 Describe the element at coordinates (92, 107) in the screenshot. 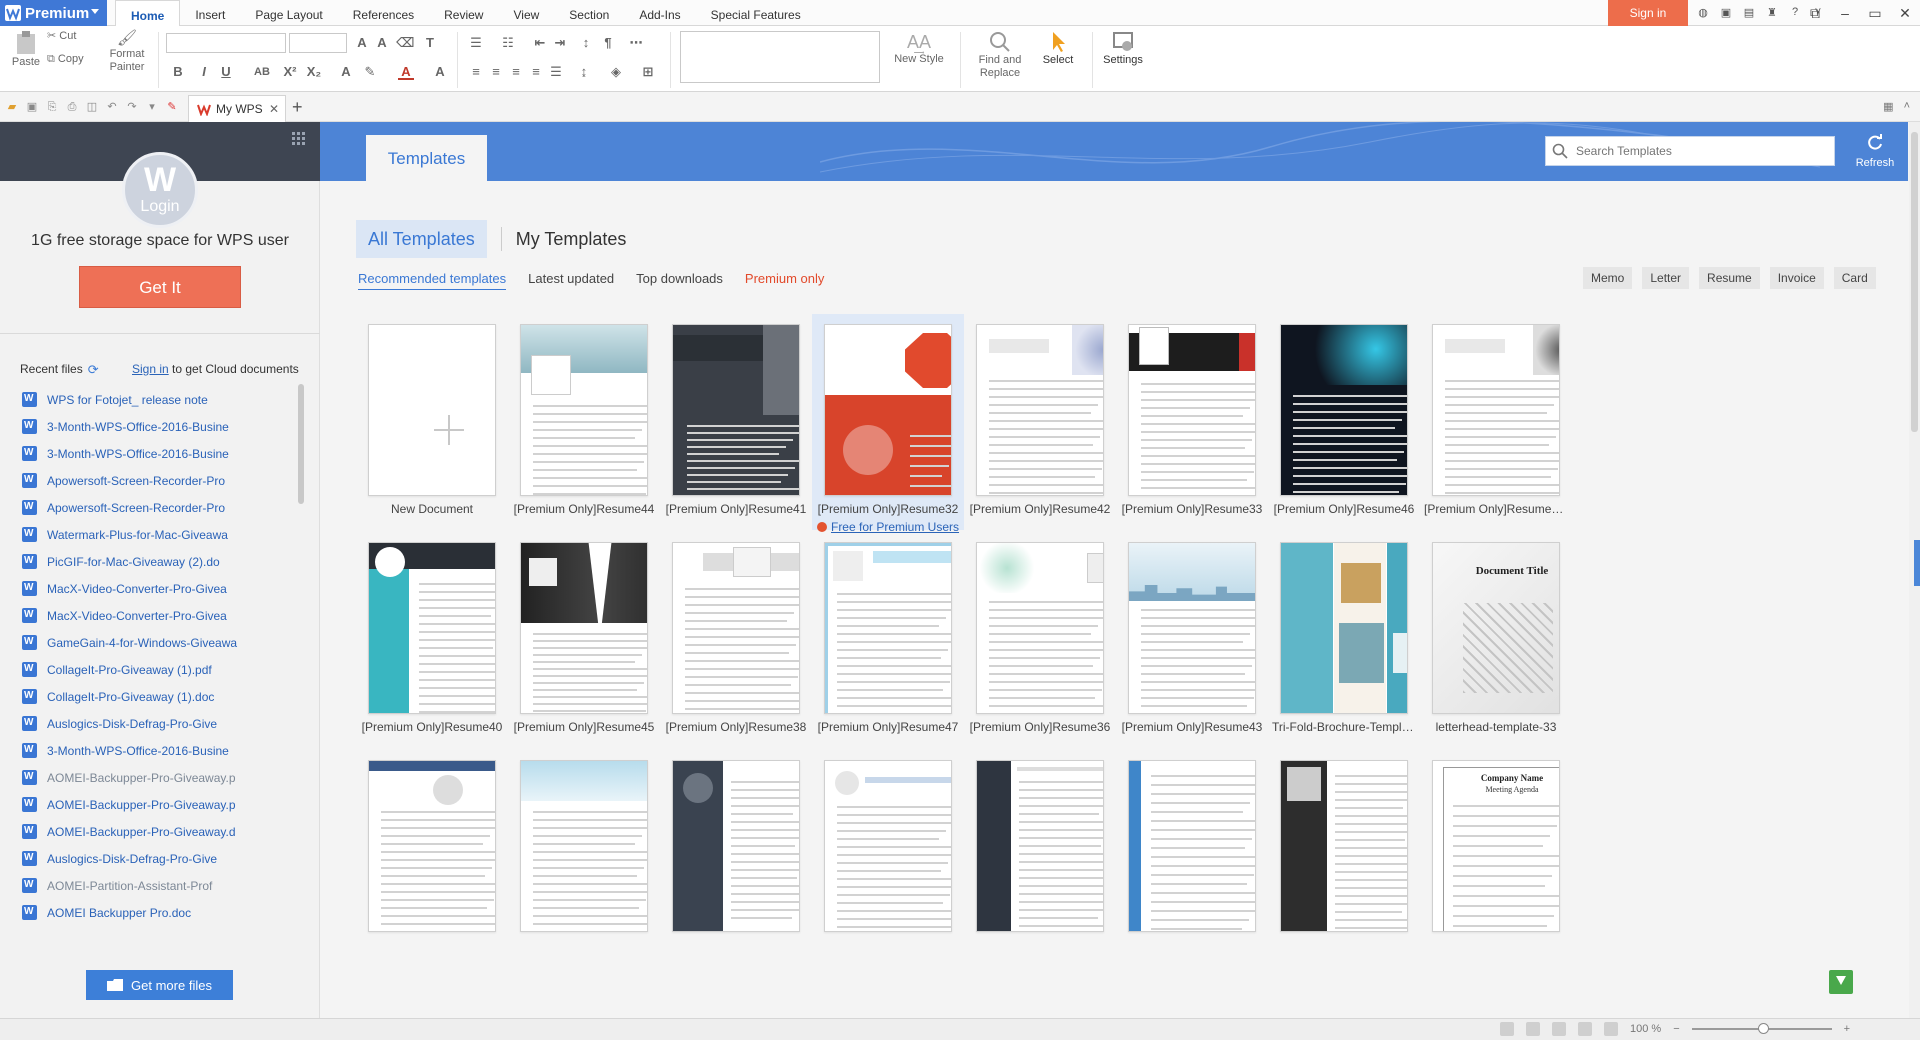

I see `print-preview-icon: ◫` at that location.